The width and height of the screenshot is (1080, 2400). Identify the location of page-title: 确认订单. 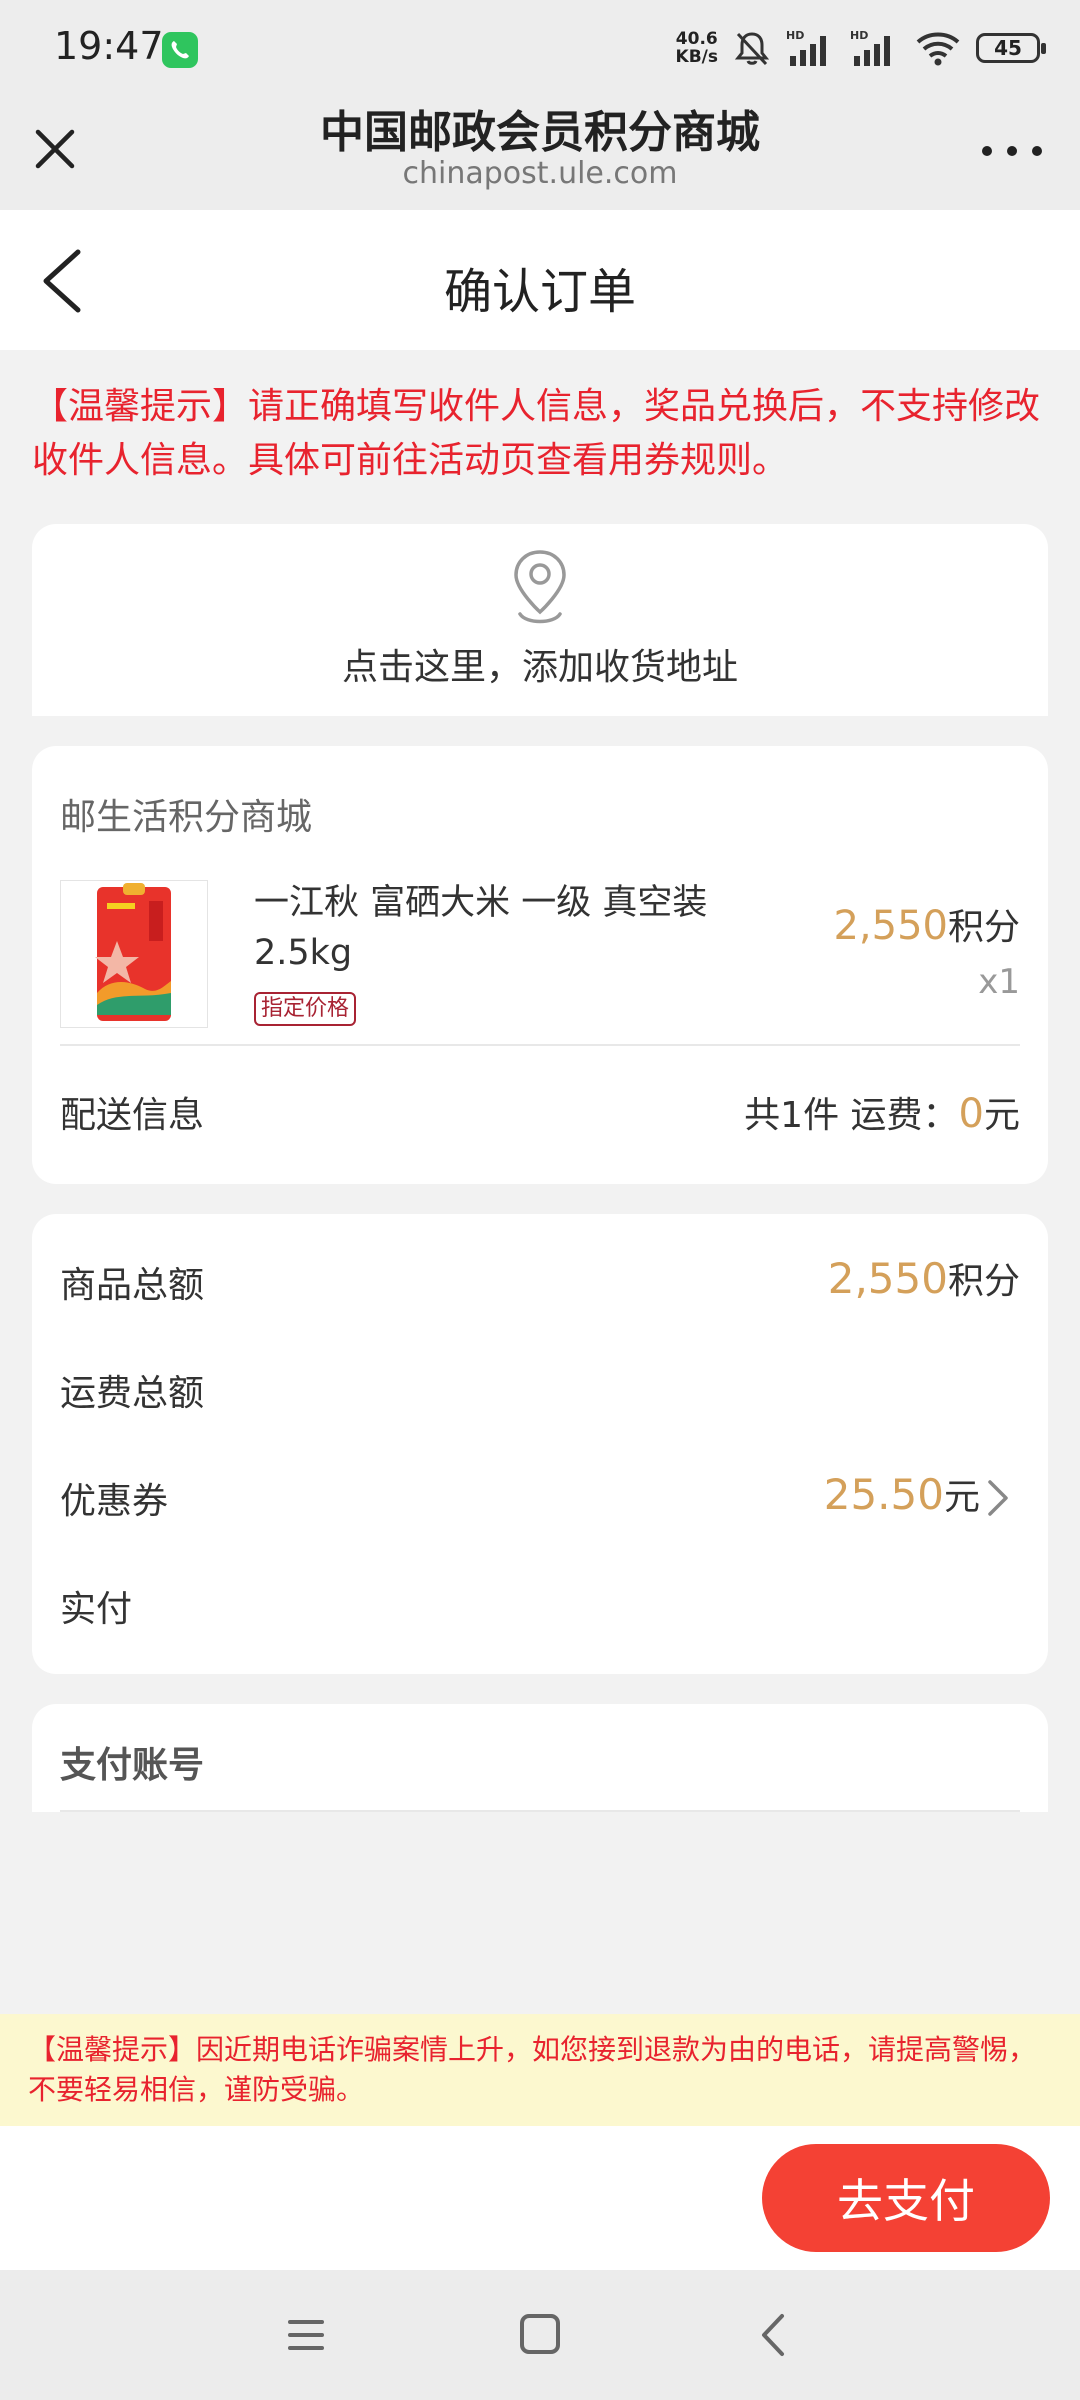
(539, 292).